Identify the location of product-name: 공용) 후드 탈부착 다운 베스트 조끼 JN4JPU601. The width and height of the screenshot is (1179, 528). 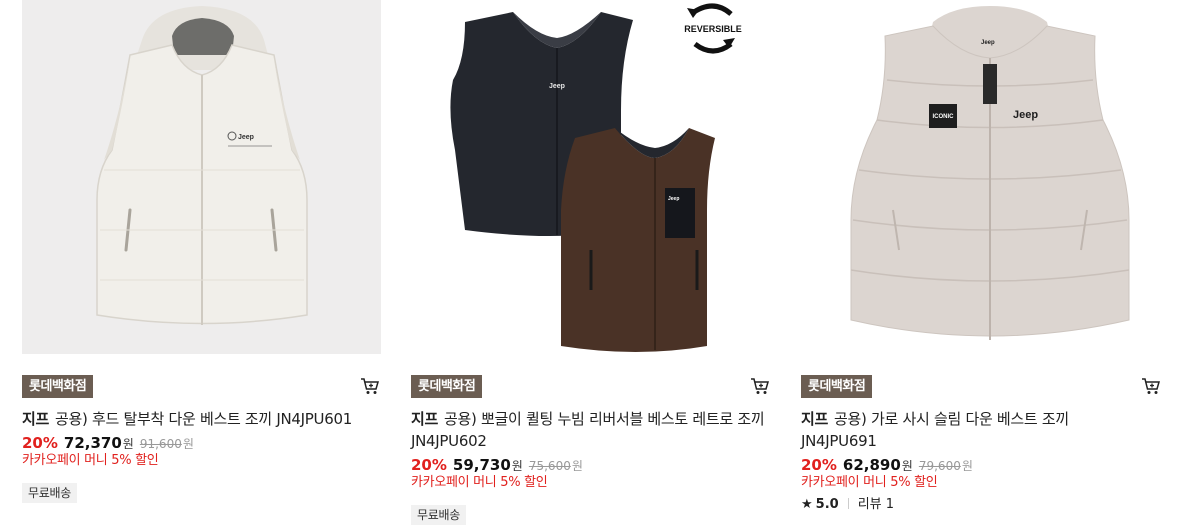
(203, 419).